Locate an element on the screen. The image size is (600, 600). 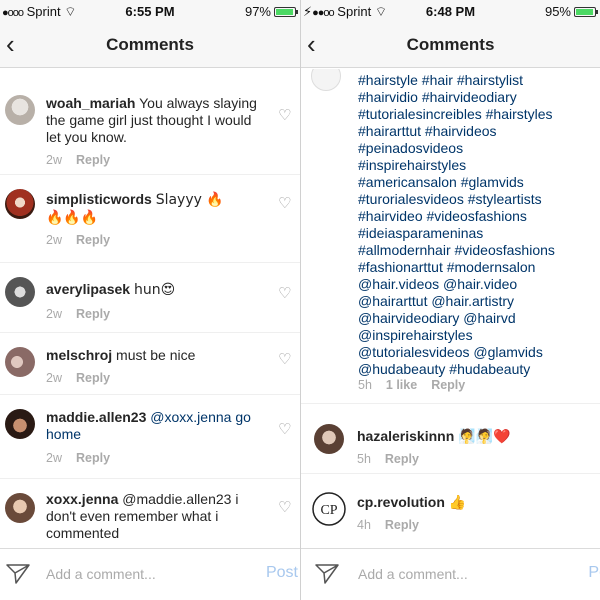
comment-input-bar: Add a comment... Post is located at coordinates (150, 574).